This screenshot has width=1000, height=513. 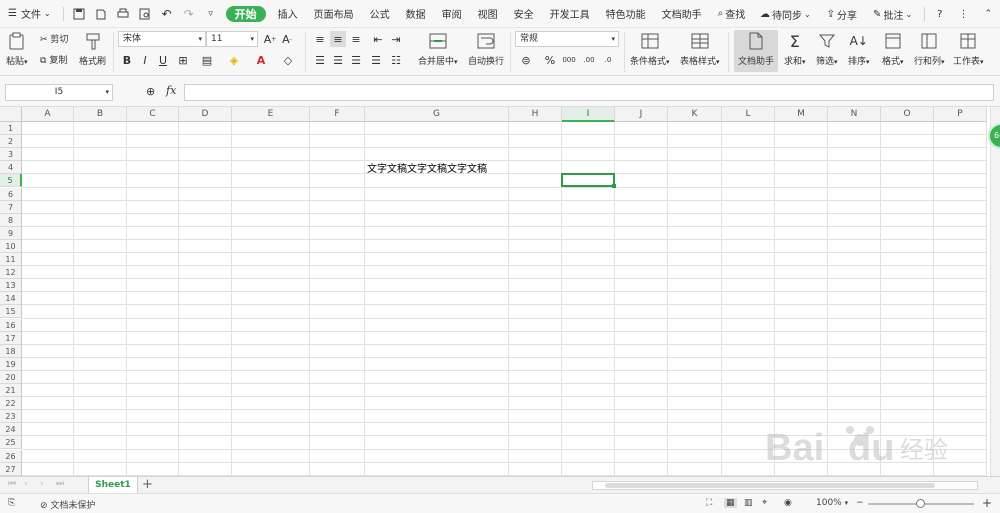 I want to click on font-size-select: 11 ▾, so click(x=232, y=39).